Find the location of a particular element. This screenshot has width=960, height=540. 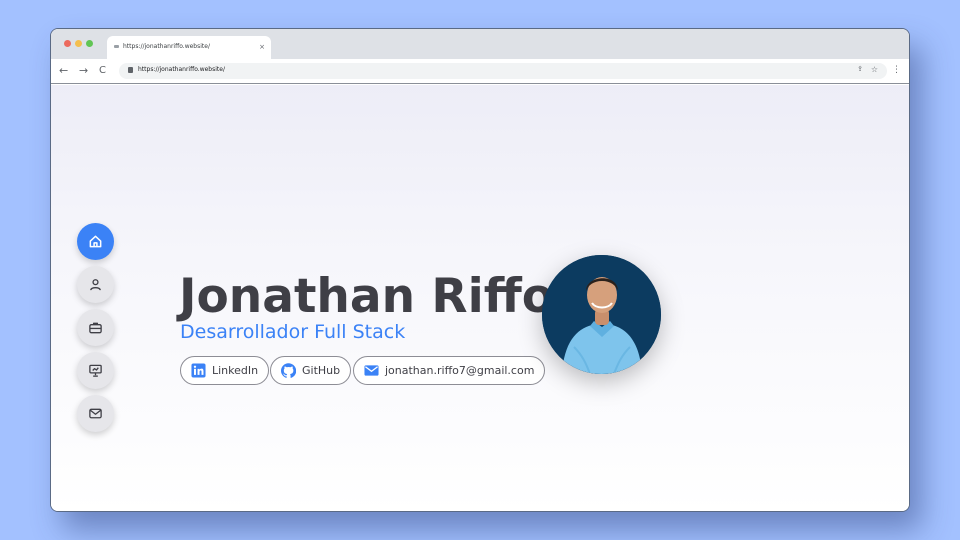

lock-icon is located at coordinates (130, 70).